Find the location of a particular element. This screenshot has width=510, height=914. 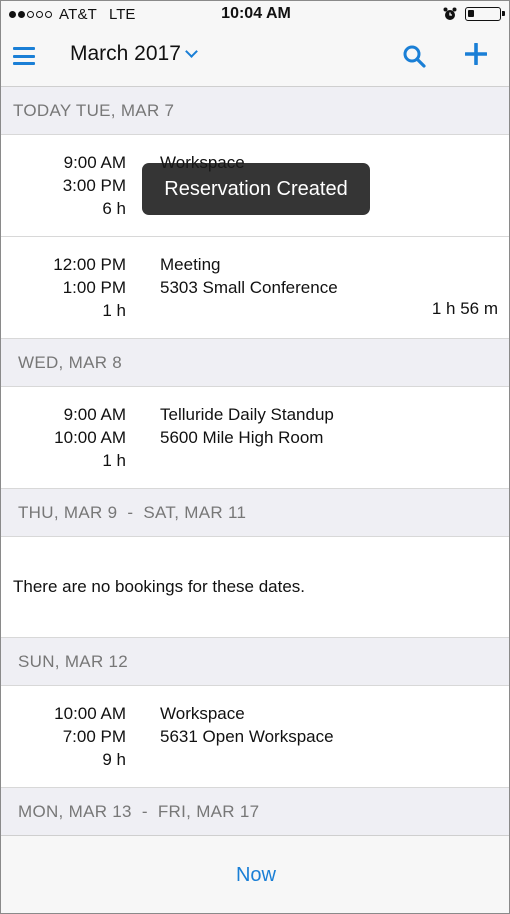

booking-title: Workspace is located at coordinates (202, 713).